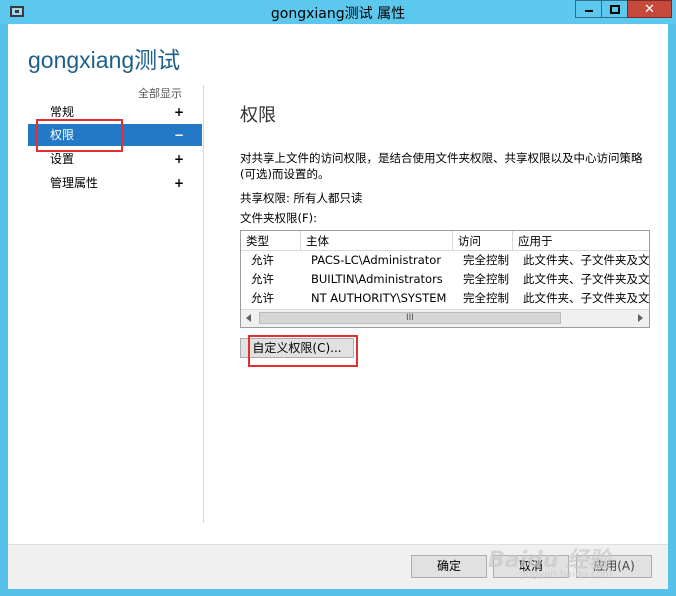  I want to click on horizontal-scrollbar: III, so click(445, 318).